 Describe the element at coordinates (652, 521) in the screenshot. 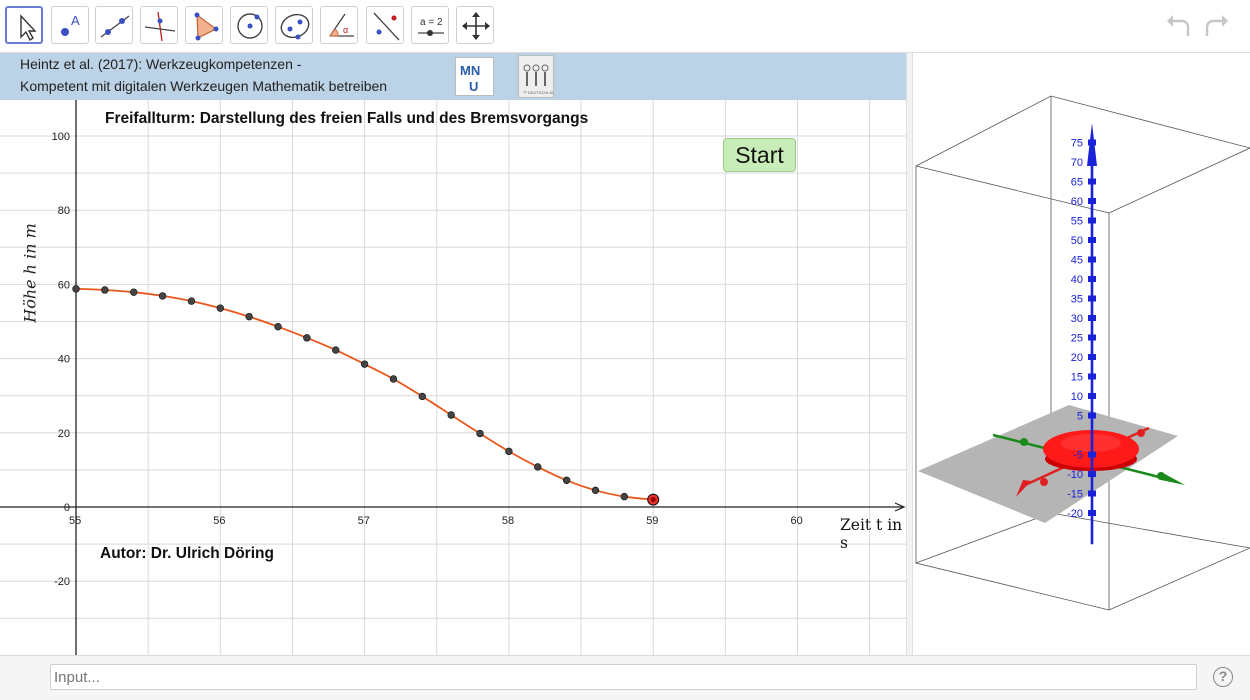

I see `x-tick-label: 59` at that location.